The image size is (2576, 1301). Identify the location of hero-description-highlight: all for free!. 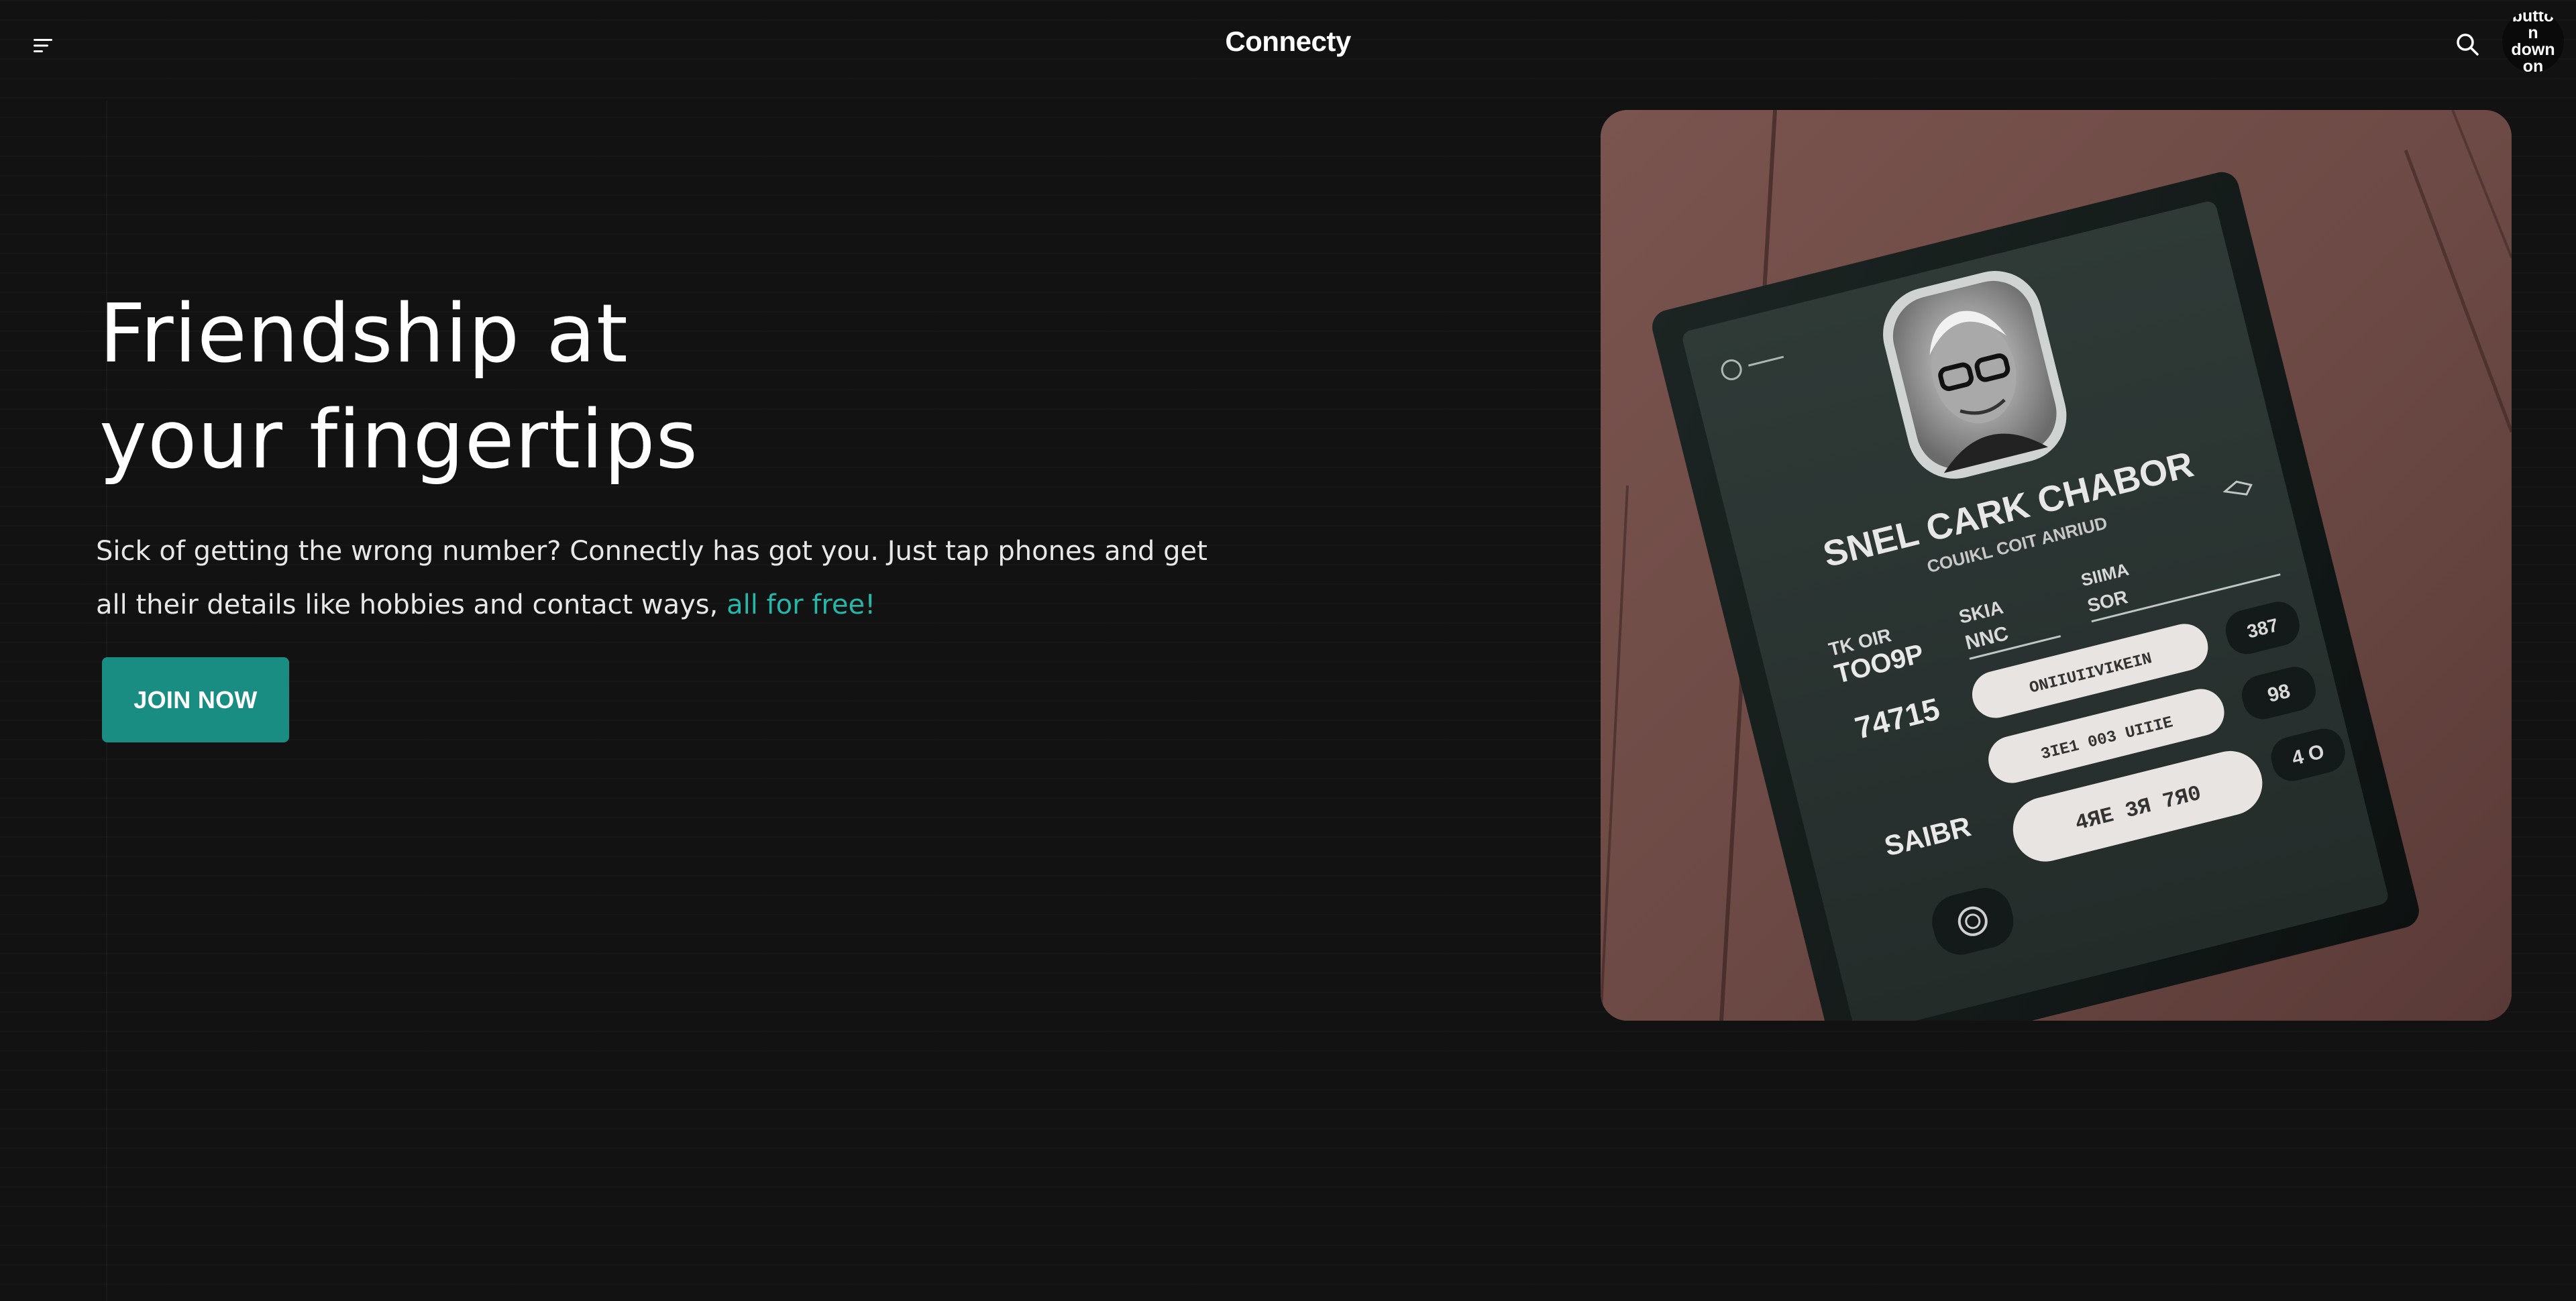
(801, 604).